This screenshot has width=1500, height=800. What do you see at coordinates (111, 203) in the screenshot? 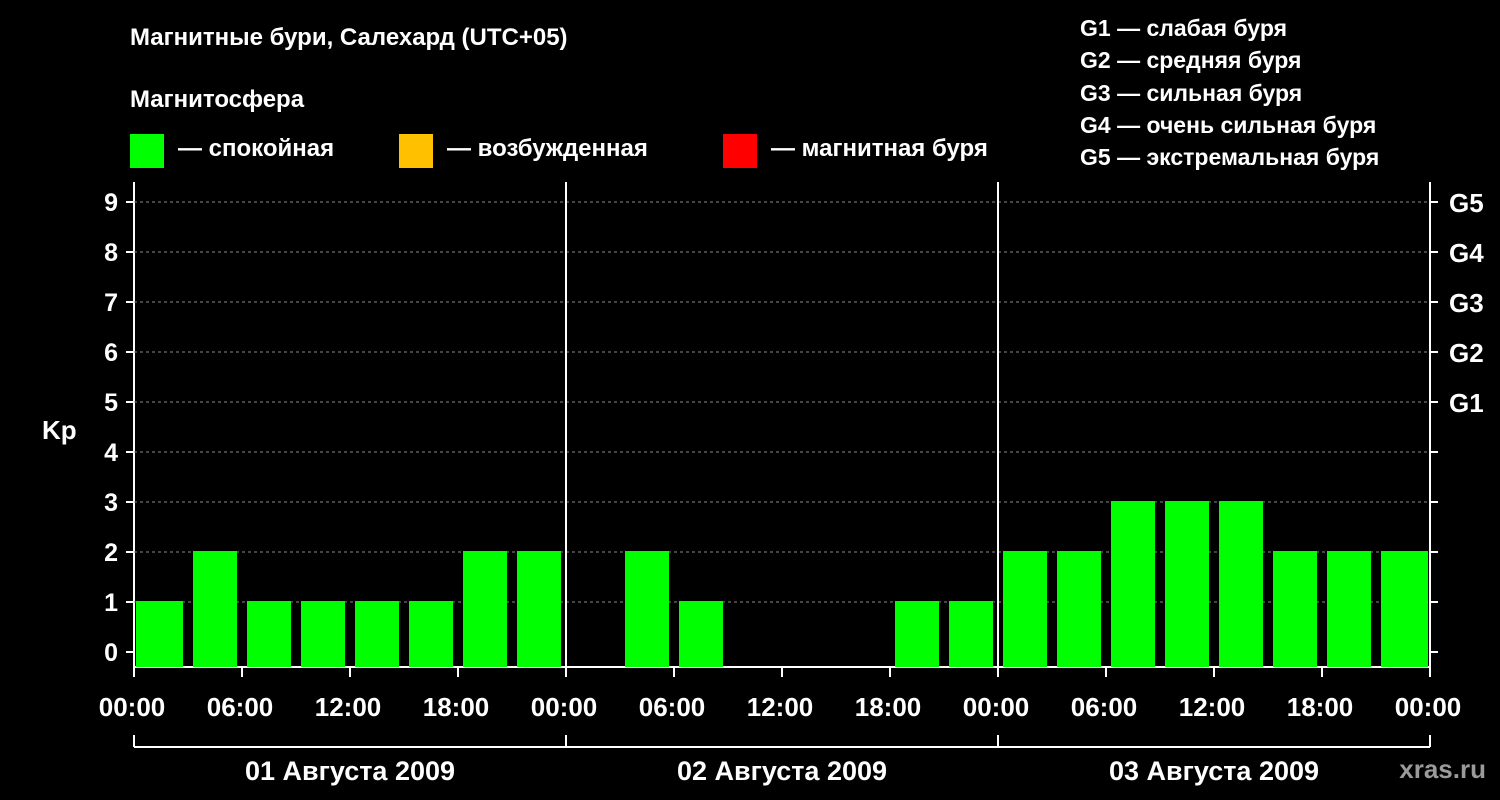
I see `y-tick-label: 9` at bounding box center [111, 203].